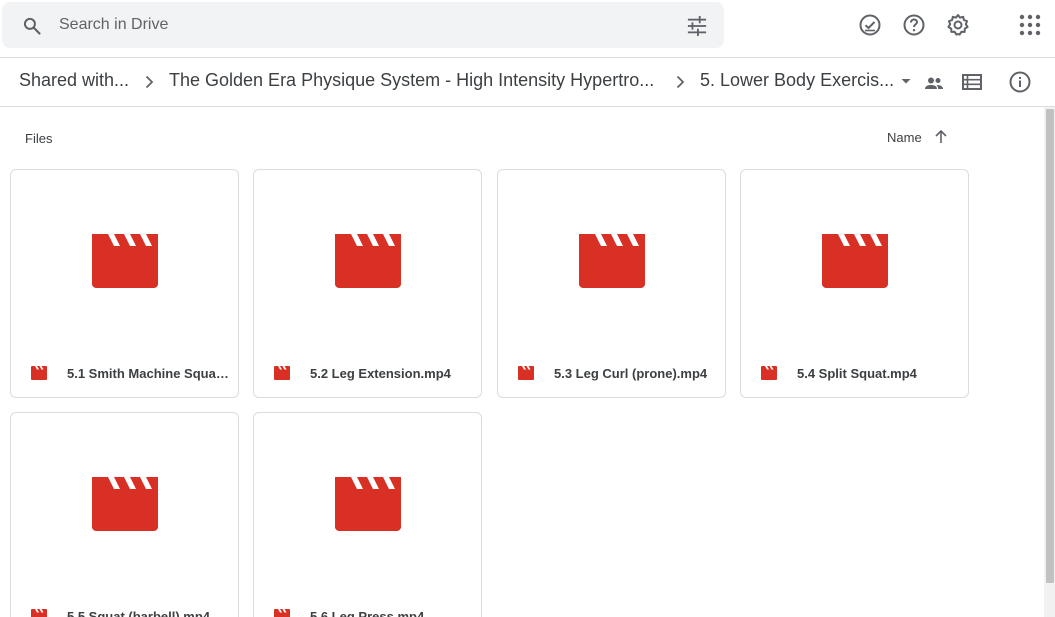  What do you see at coordinates (906, 81) in the screenshot?
I see `caret-down-icon` at bounding box center [906, 81].